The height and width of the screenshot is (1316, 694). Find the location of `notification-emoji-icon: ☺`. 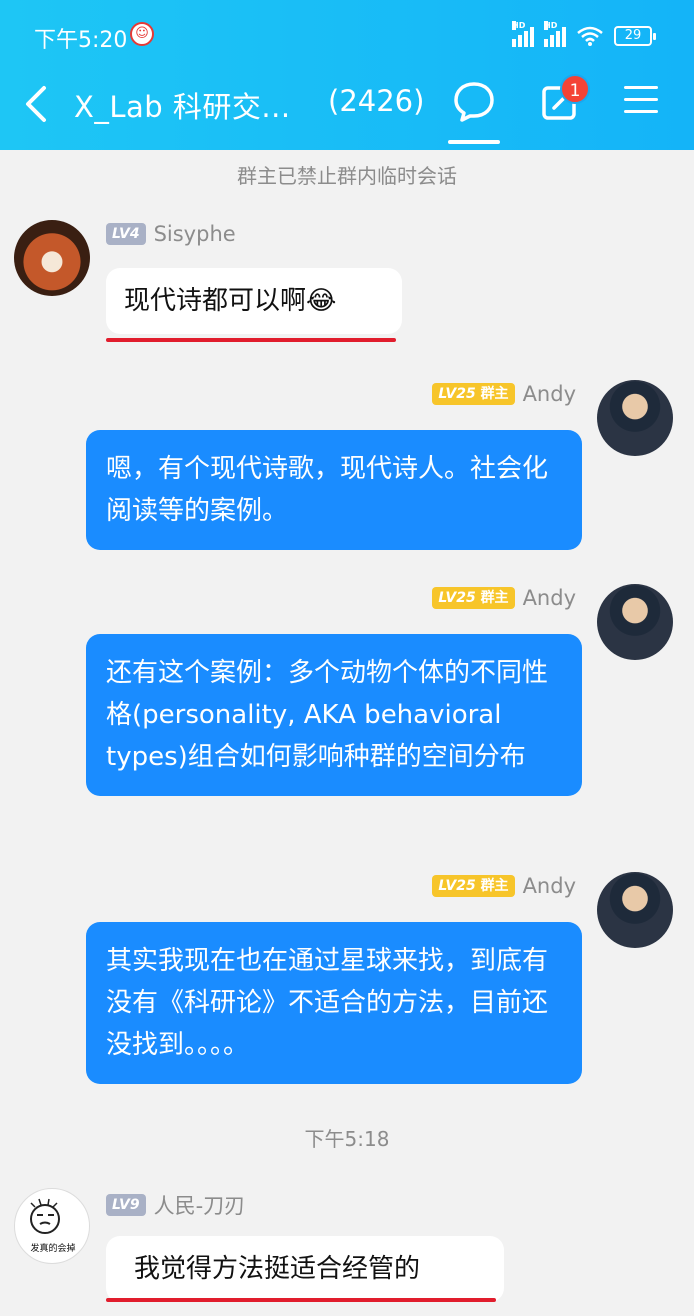

notification-emoji-icon: ☺ is located at coordinates (142, 34).